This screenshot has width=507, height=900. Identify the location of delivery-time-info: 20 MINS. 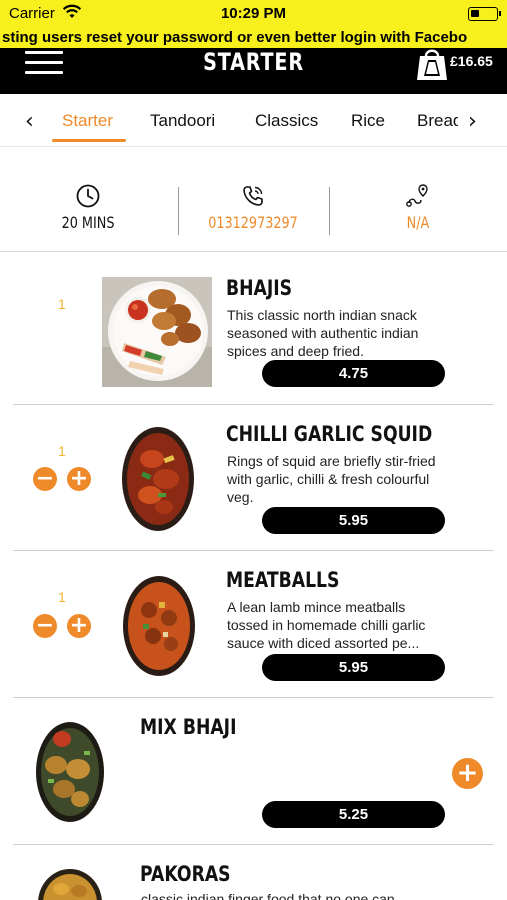
(88, 209).